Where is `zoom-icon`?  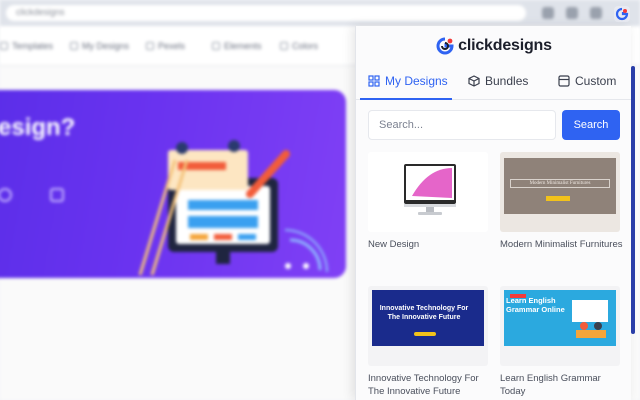 zoom-icon is located at coordinates (548, 13).